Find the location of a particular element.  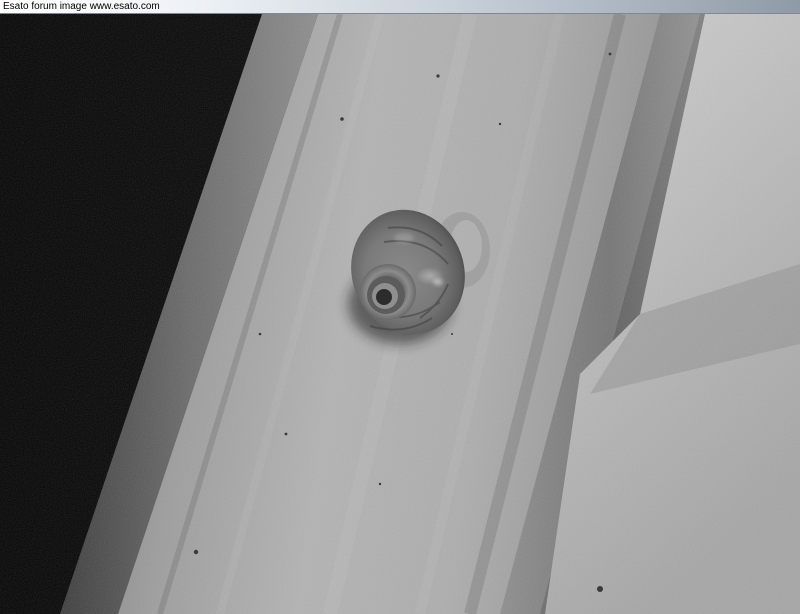

caption-bar: Esato forum image www.esato.com is located at coordinates (400, 7).